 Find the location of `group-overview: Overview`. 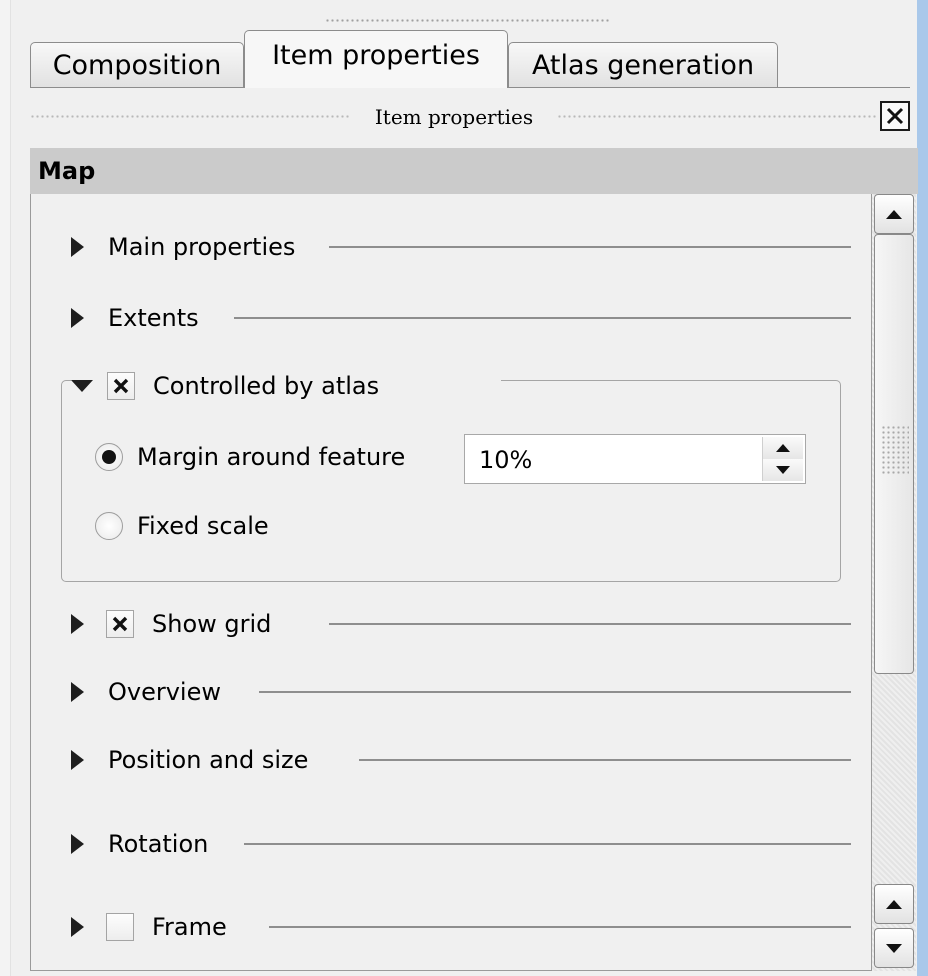

group-overview: Overview is located at coordinates (461, 692).